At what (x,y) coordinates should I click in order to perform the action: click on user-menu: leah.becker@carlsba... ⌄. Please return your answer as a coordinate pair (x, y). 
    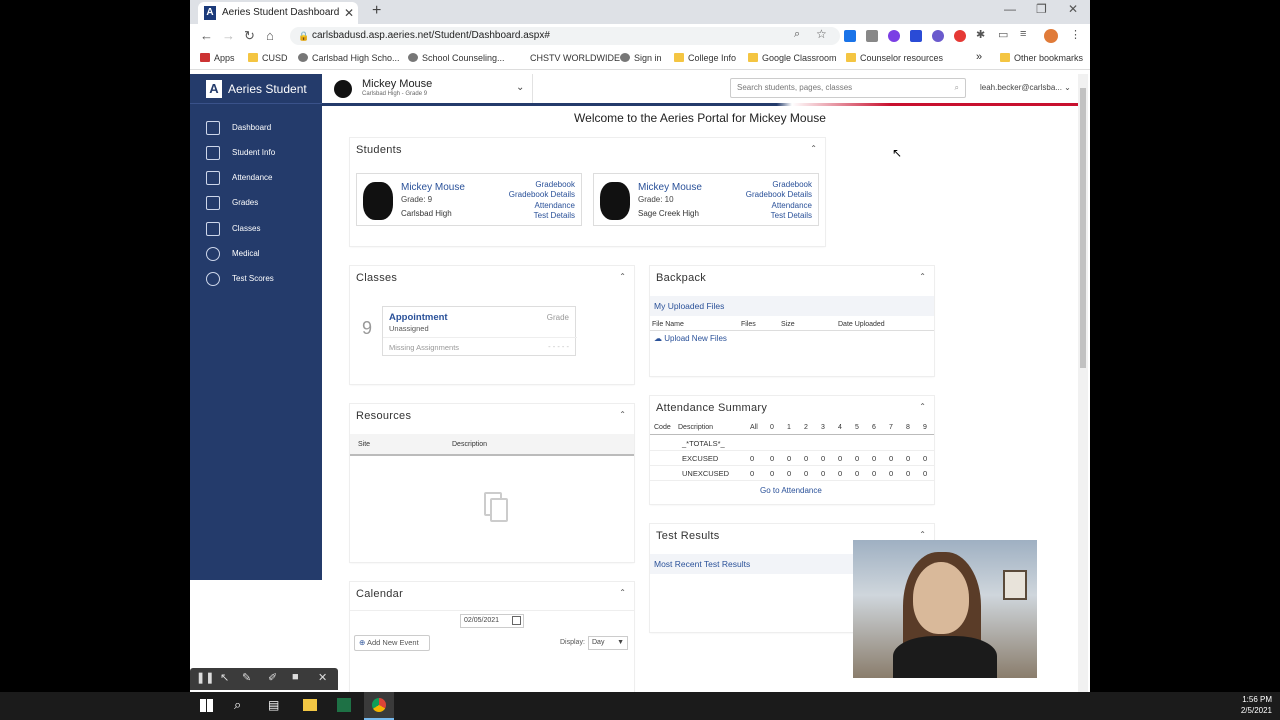
    Looking at the image, I should click on (1025, 87).